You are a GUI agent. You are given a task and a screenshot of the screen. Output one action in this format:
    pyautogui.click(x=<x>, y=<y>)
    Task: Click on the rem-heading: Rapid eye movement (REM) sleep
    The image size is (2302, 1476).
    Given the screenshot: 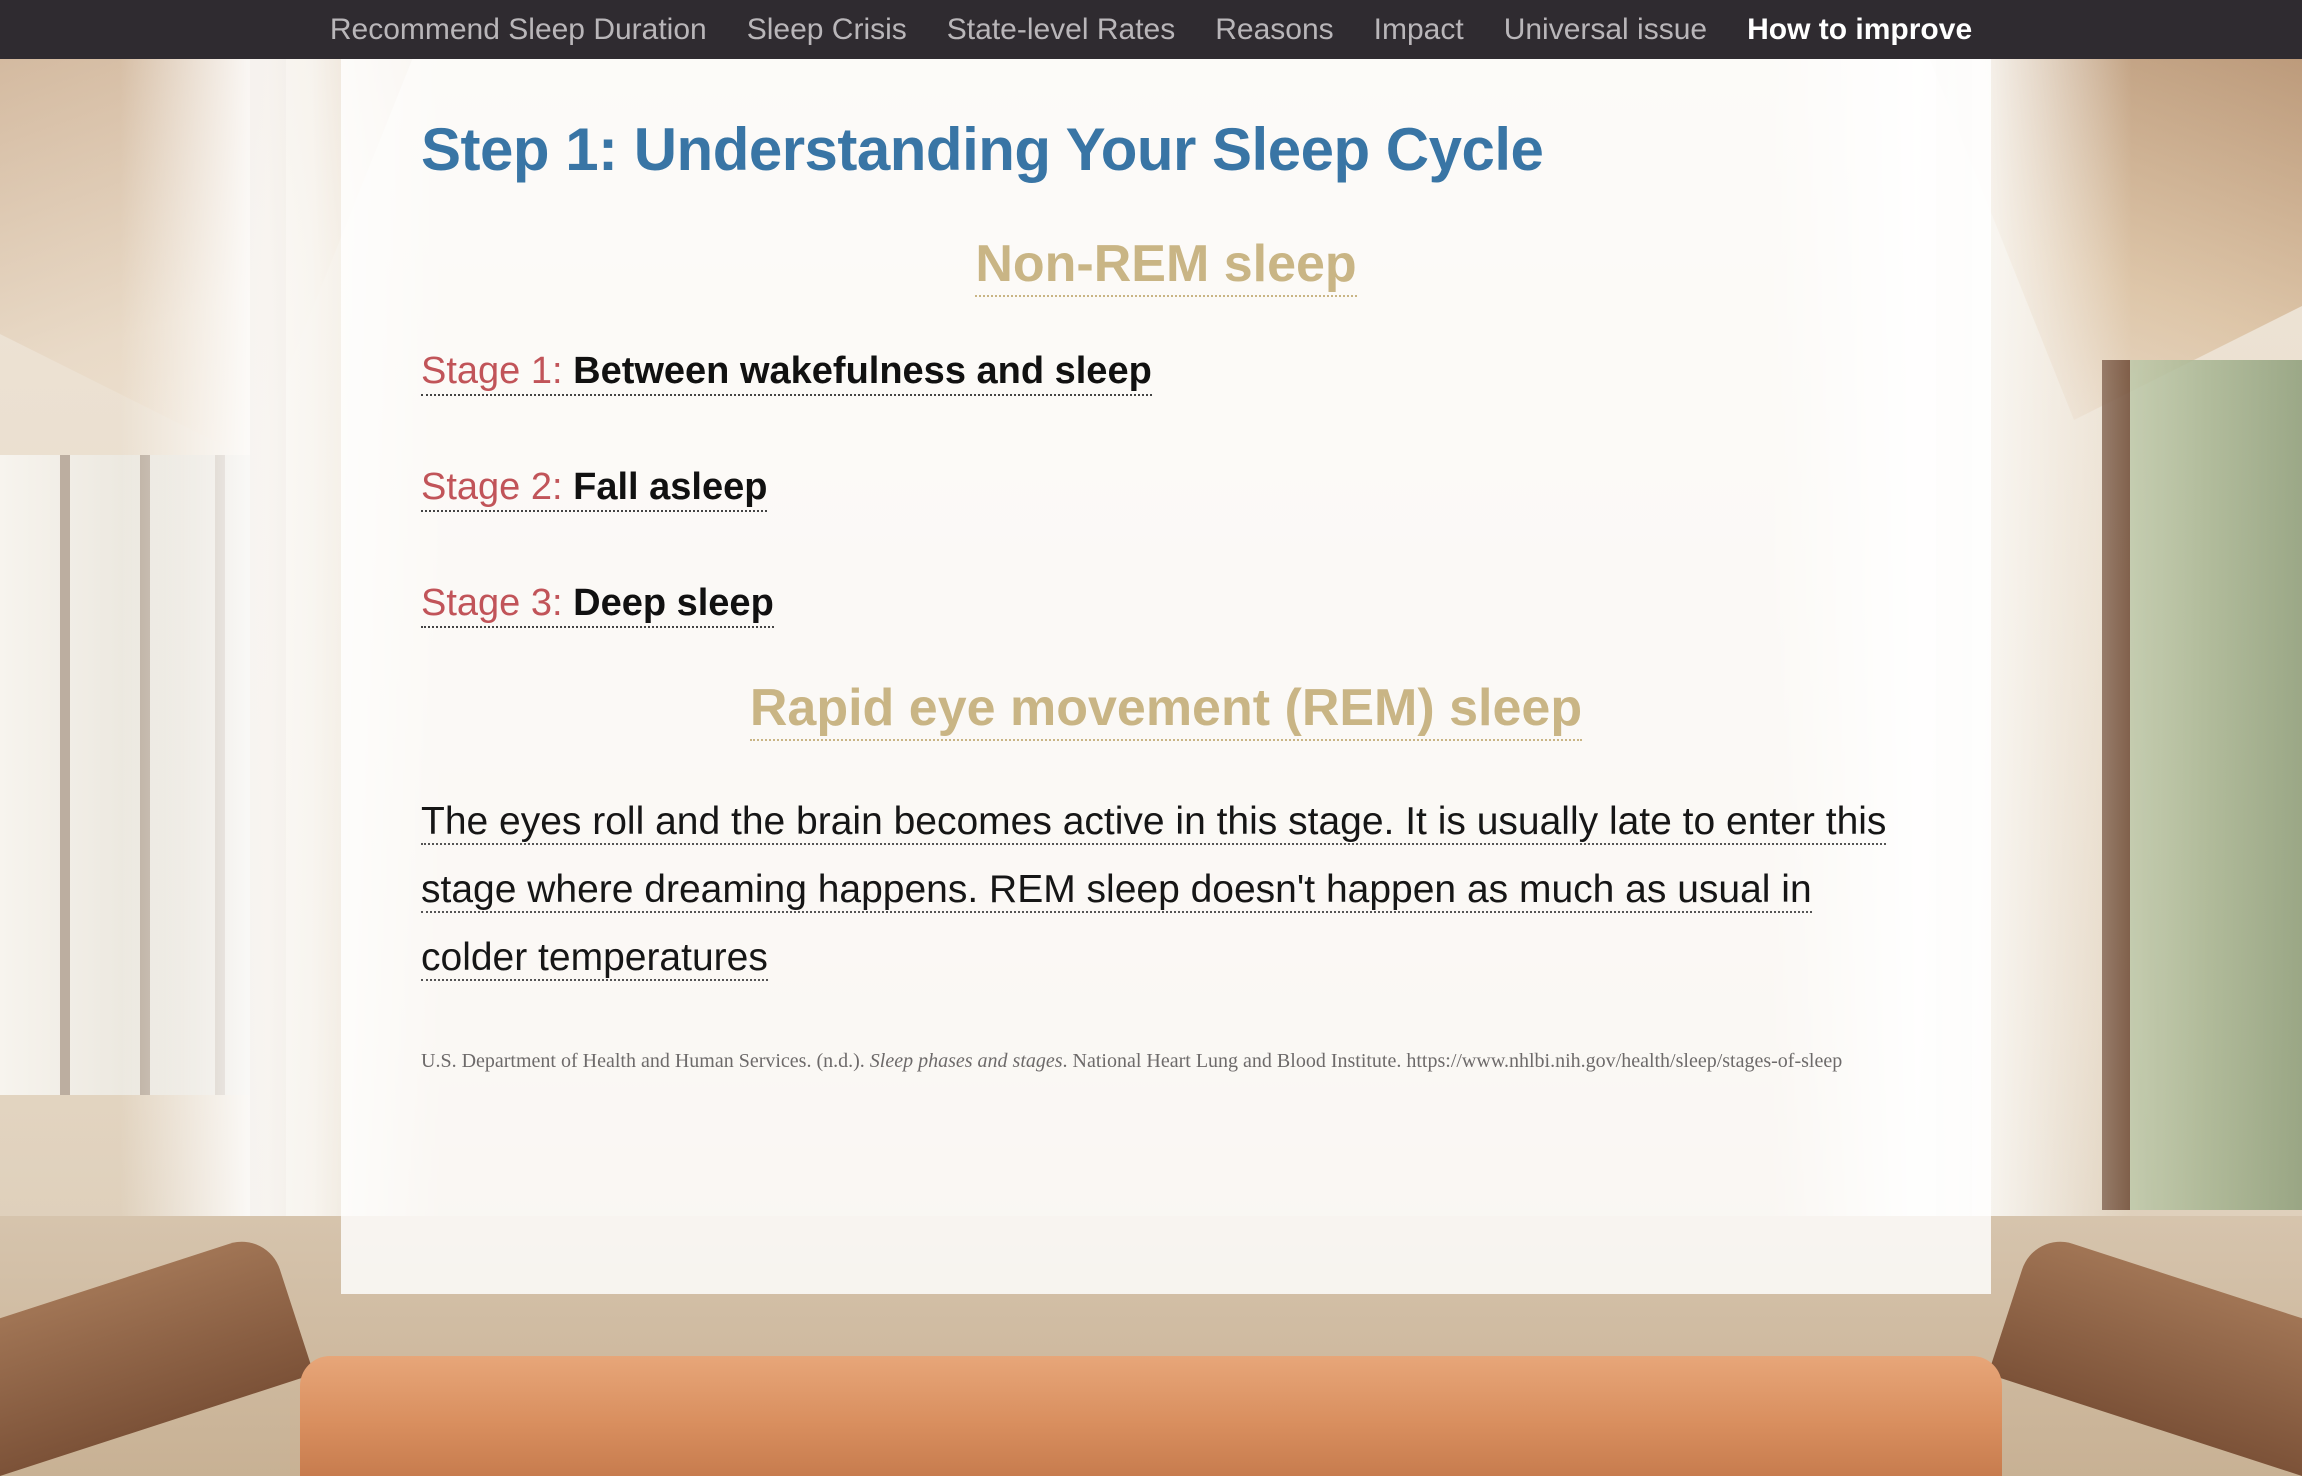 What is the action you would take?
    pyautogui.click(x=1166, y=709)
    